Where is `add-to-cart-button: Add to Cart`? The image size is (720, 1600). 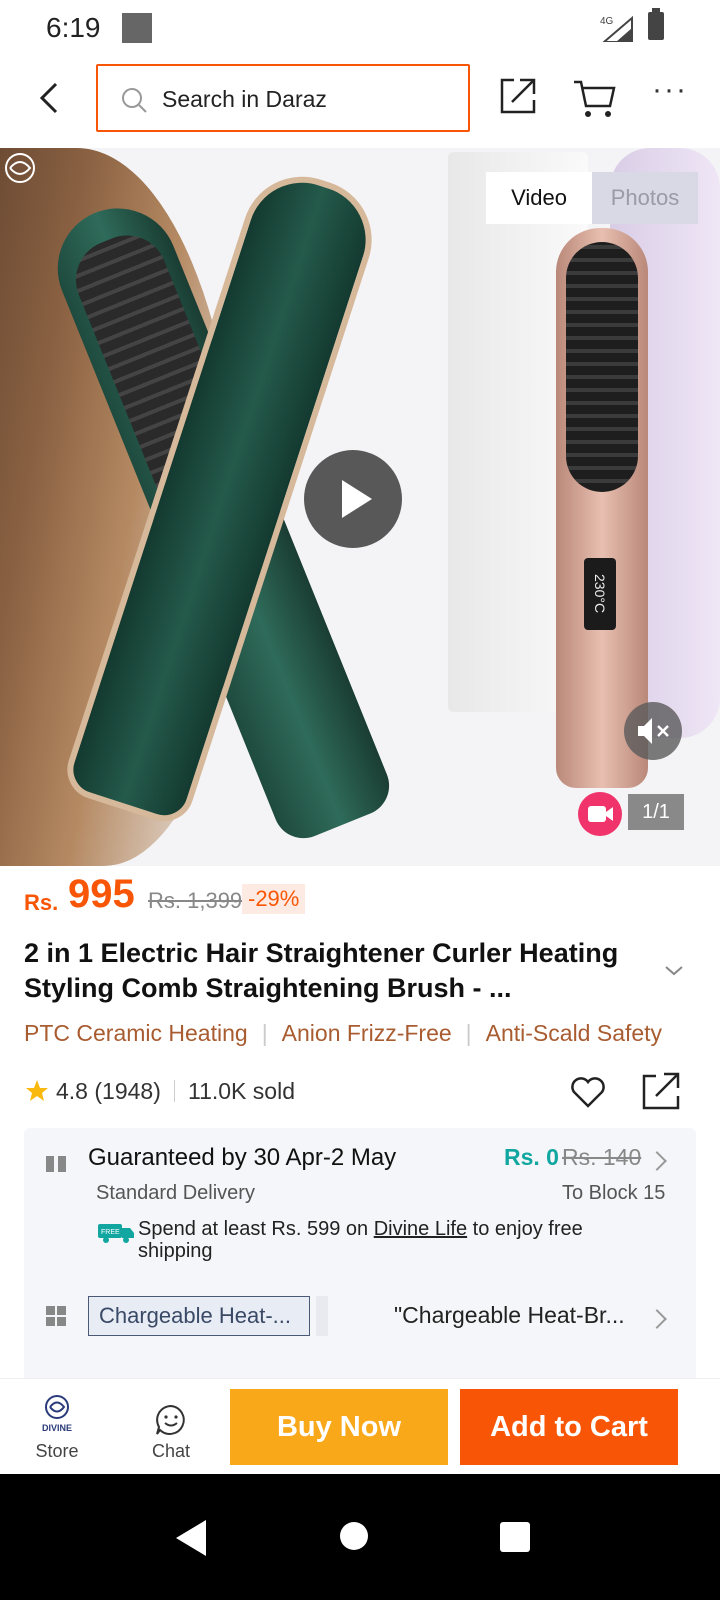 add-to-cart-button: Add to Cart is located at coordinates (569, 1427).